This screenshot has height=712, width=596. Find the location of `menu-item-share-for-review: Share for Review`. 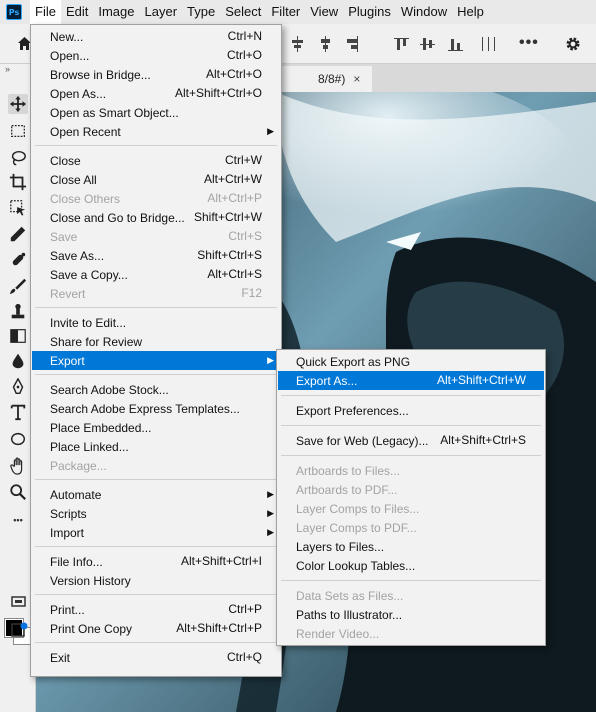

menu-item-share-for-review: Share for Review is located at coordinates (156, 341).